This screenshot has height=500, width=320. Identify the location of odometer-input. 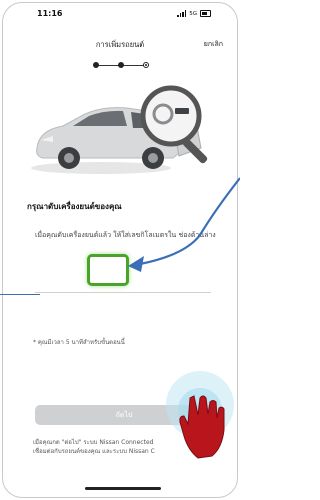
(108, 270).